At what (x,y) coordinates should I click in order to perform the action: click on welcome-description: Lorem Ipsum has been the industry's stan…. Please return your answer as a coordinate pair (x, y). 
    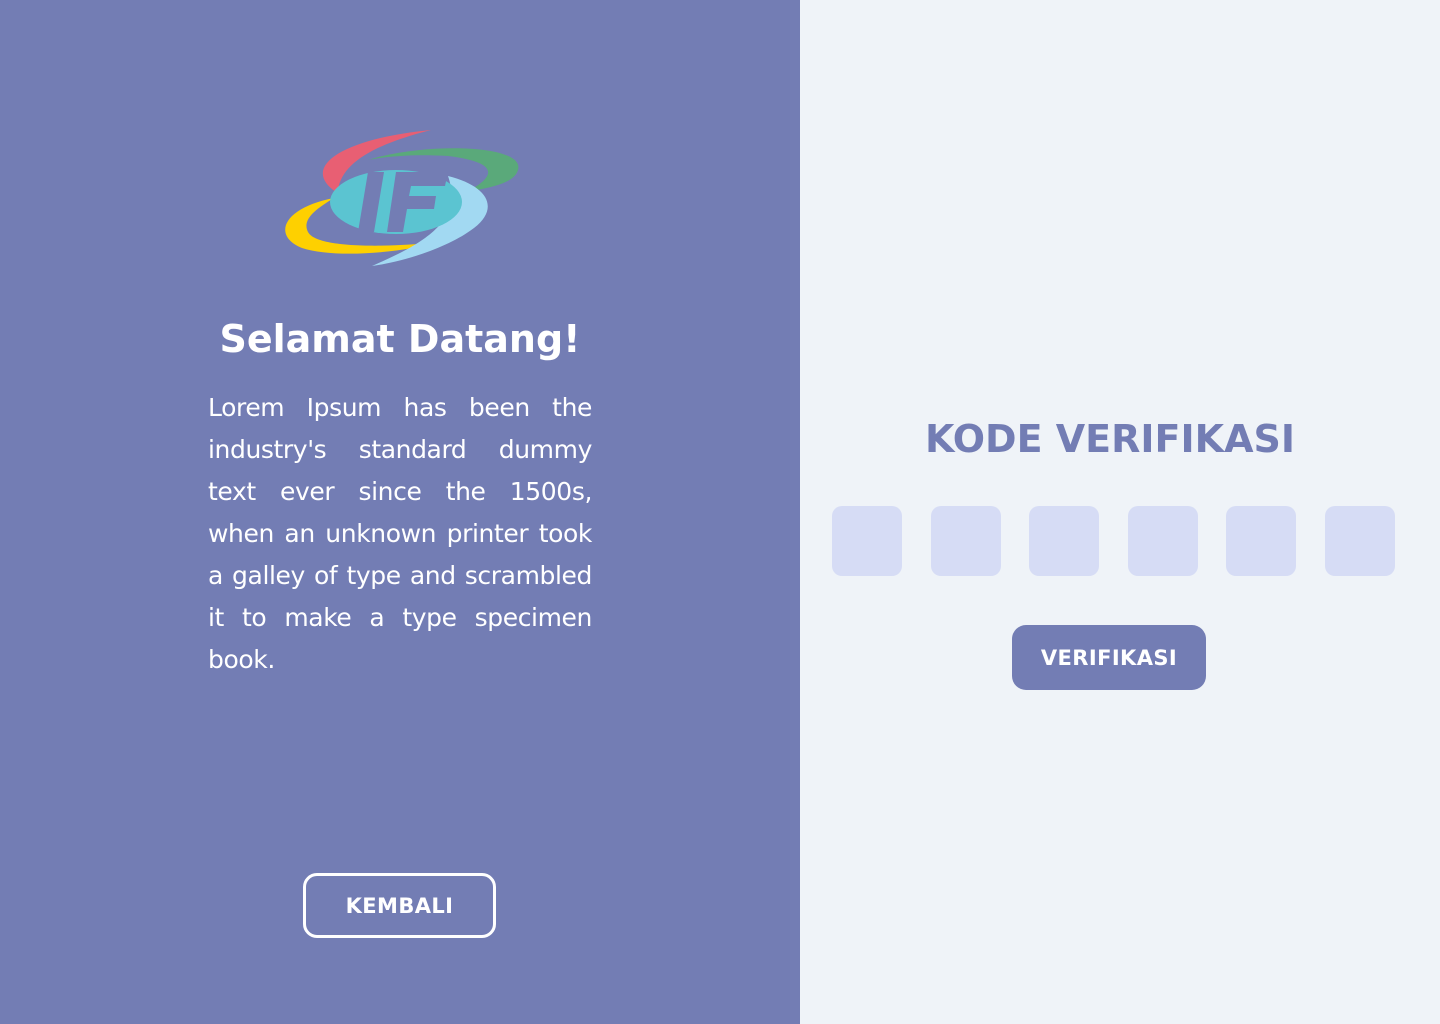
    Looking at the image, I should click on (400, 533).